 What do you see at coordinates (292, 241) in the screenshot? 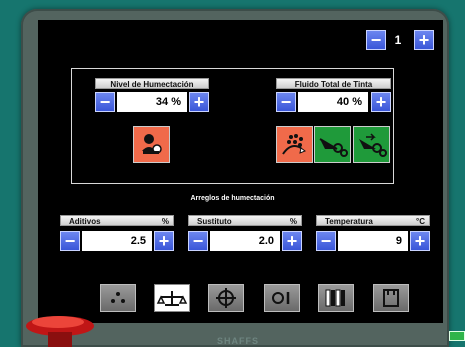
I see `substitute-plus-button: +` at bounding box center [292, 241].